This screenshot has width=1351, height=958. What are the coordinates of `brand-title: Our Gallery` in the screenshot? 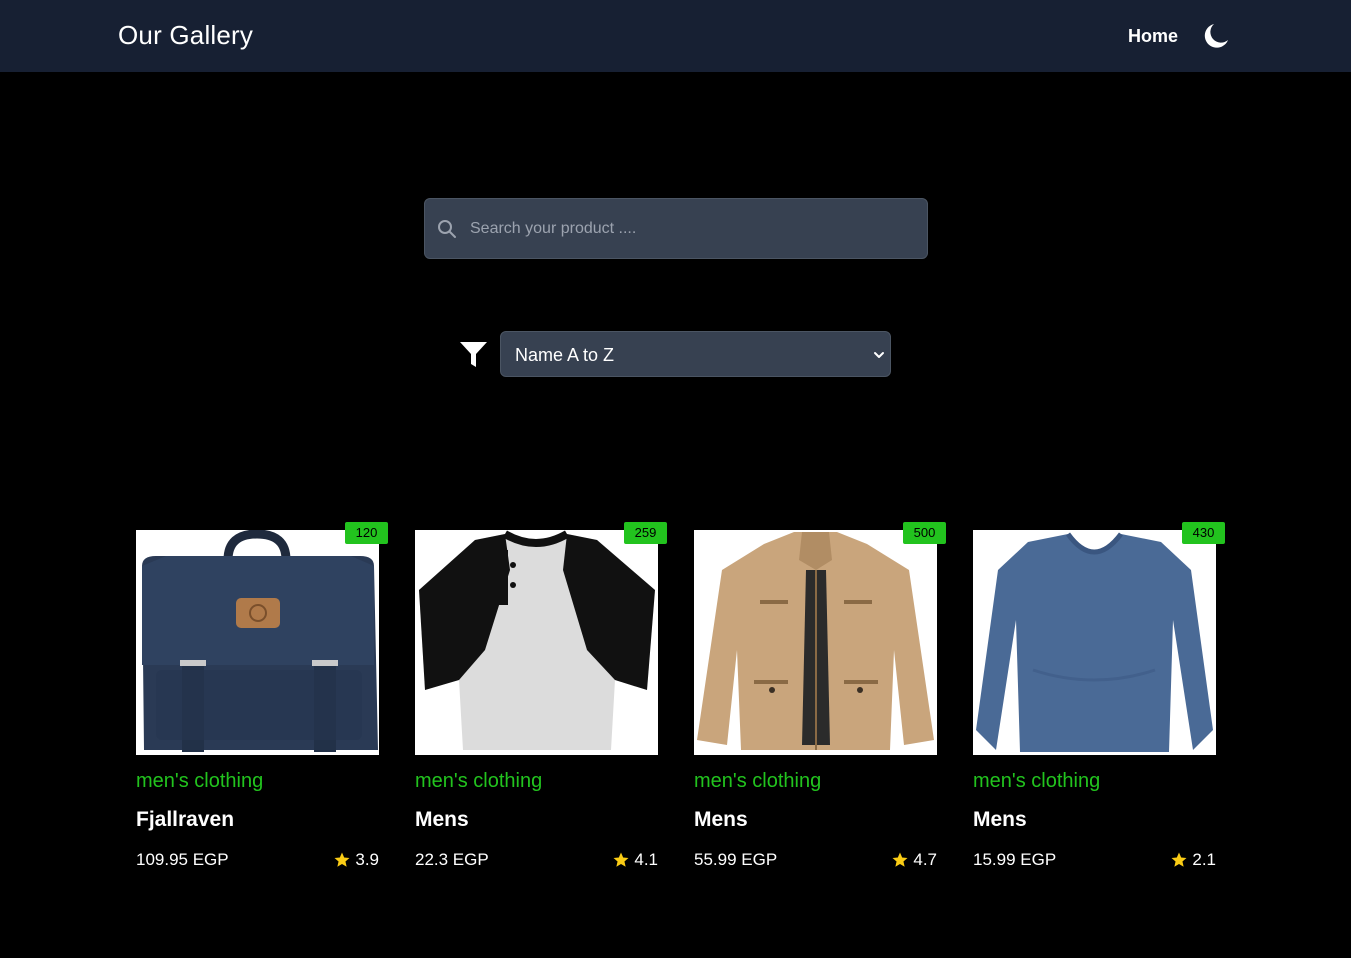 It's located at (185, 35).